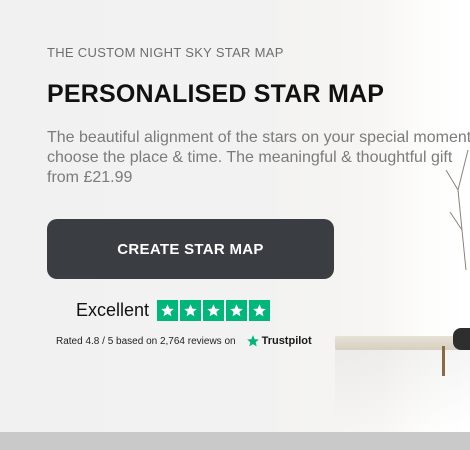 The height and width of the screenshot is (450, 470). Describe the element at coordinates (443, 361) in the screenshot. I see `background-table-leg` at that location.